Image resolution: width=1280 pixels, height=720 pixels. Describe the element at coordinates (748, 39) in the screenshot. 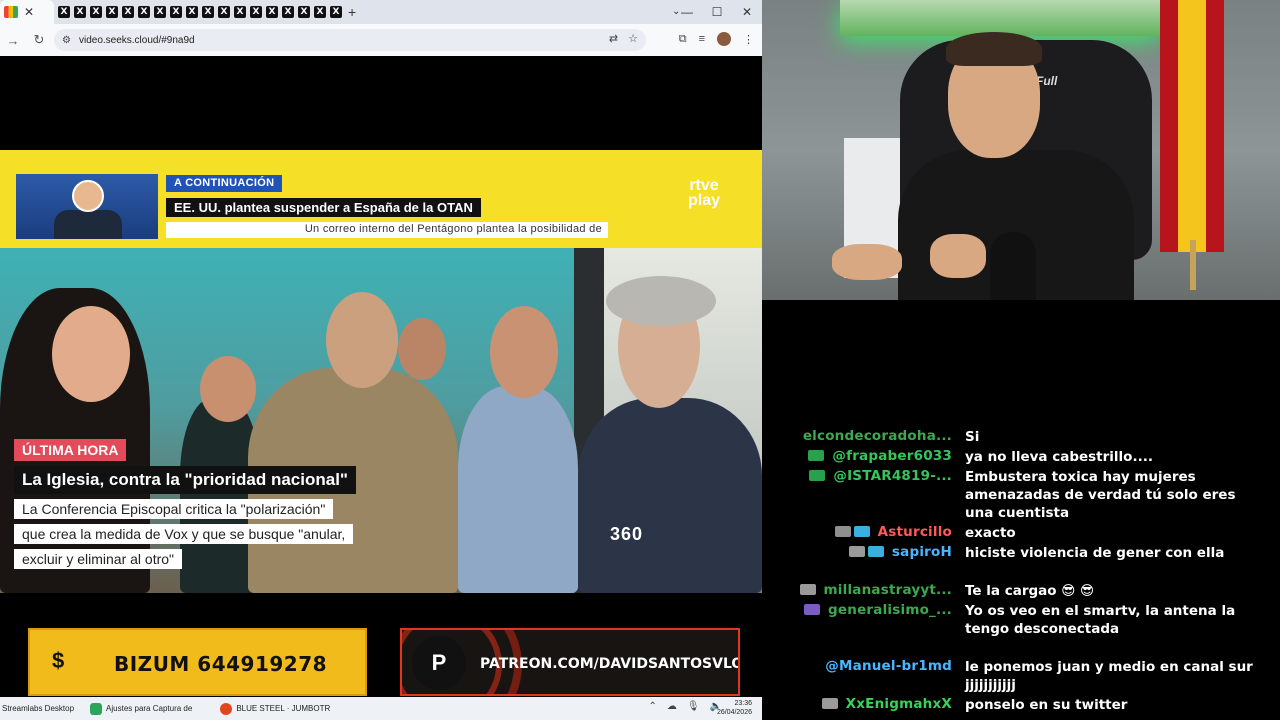

I see `menu-kebab-icon: ⋮` at that location.